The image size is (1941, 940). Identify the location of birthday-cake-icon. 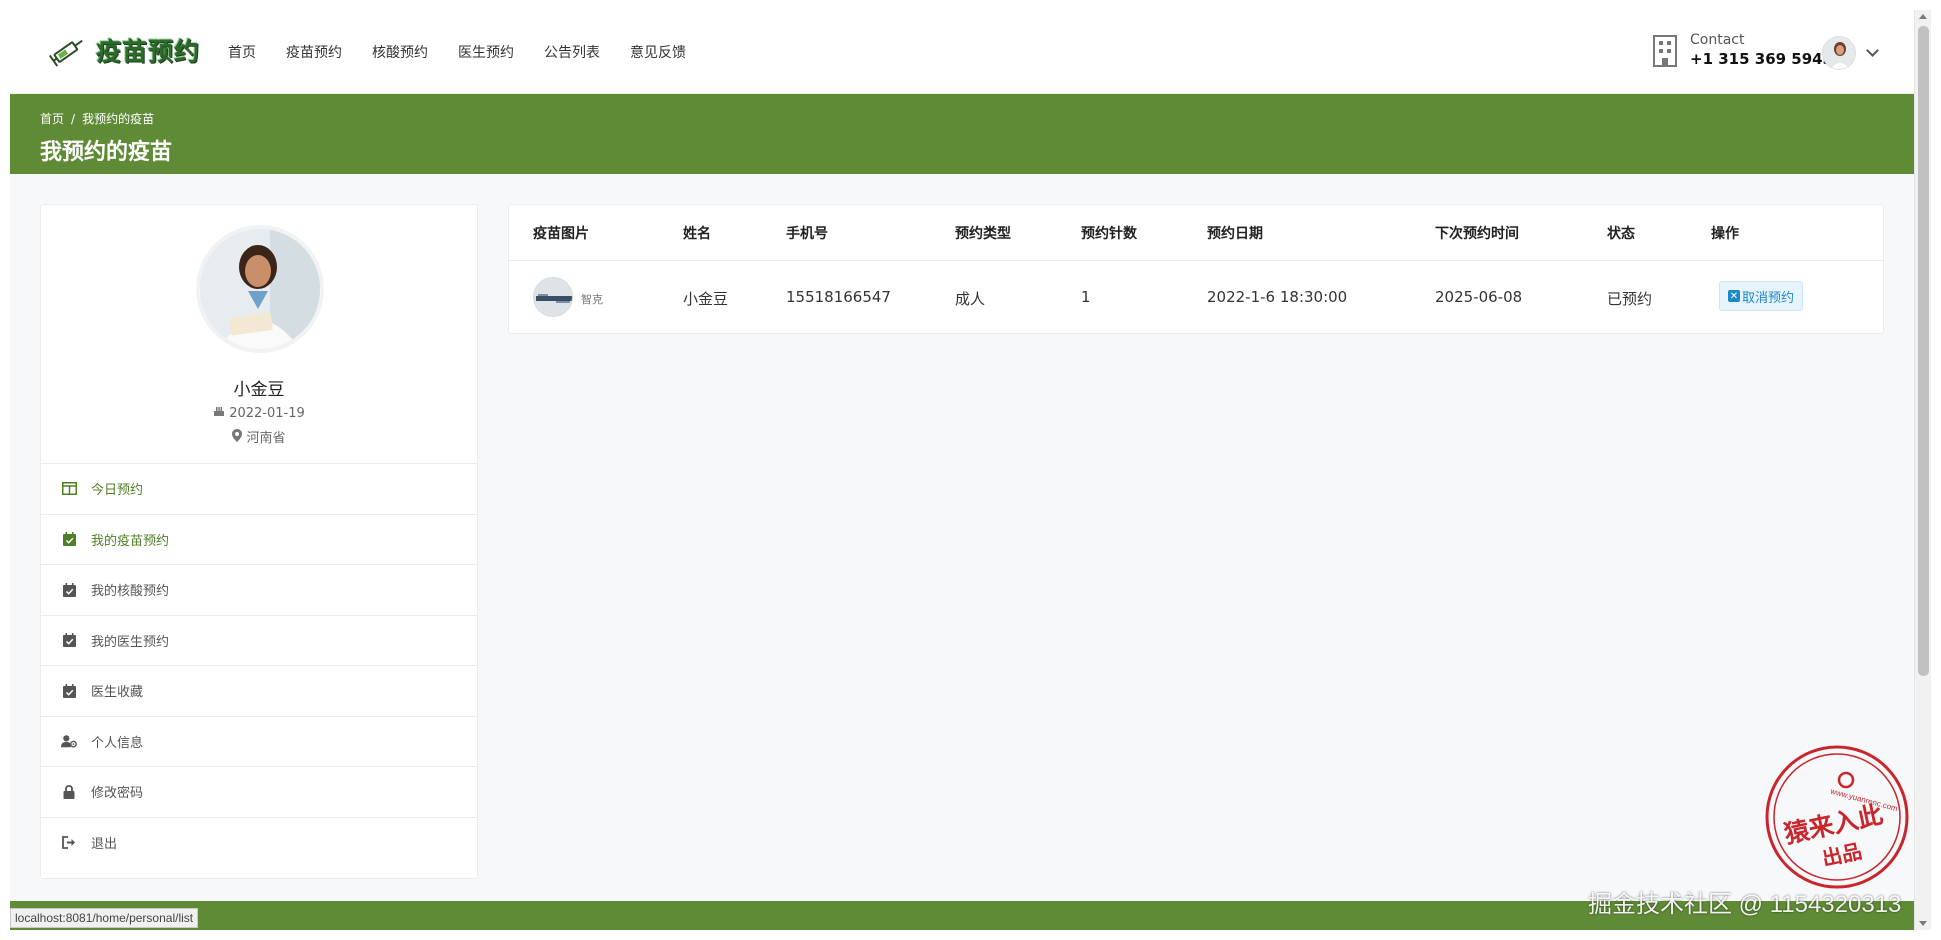
(219, 413).